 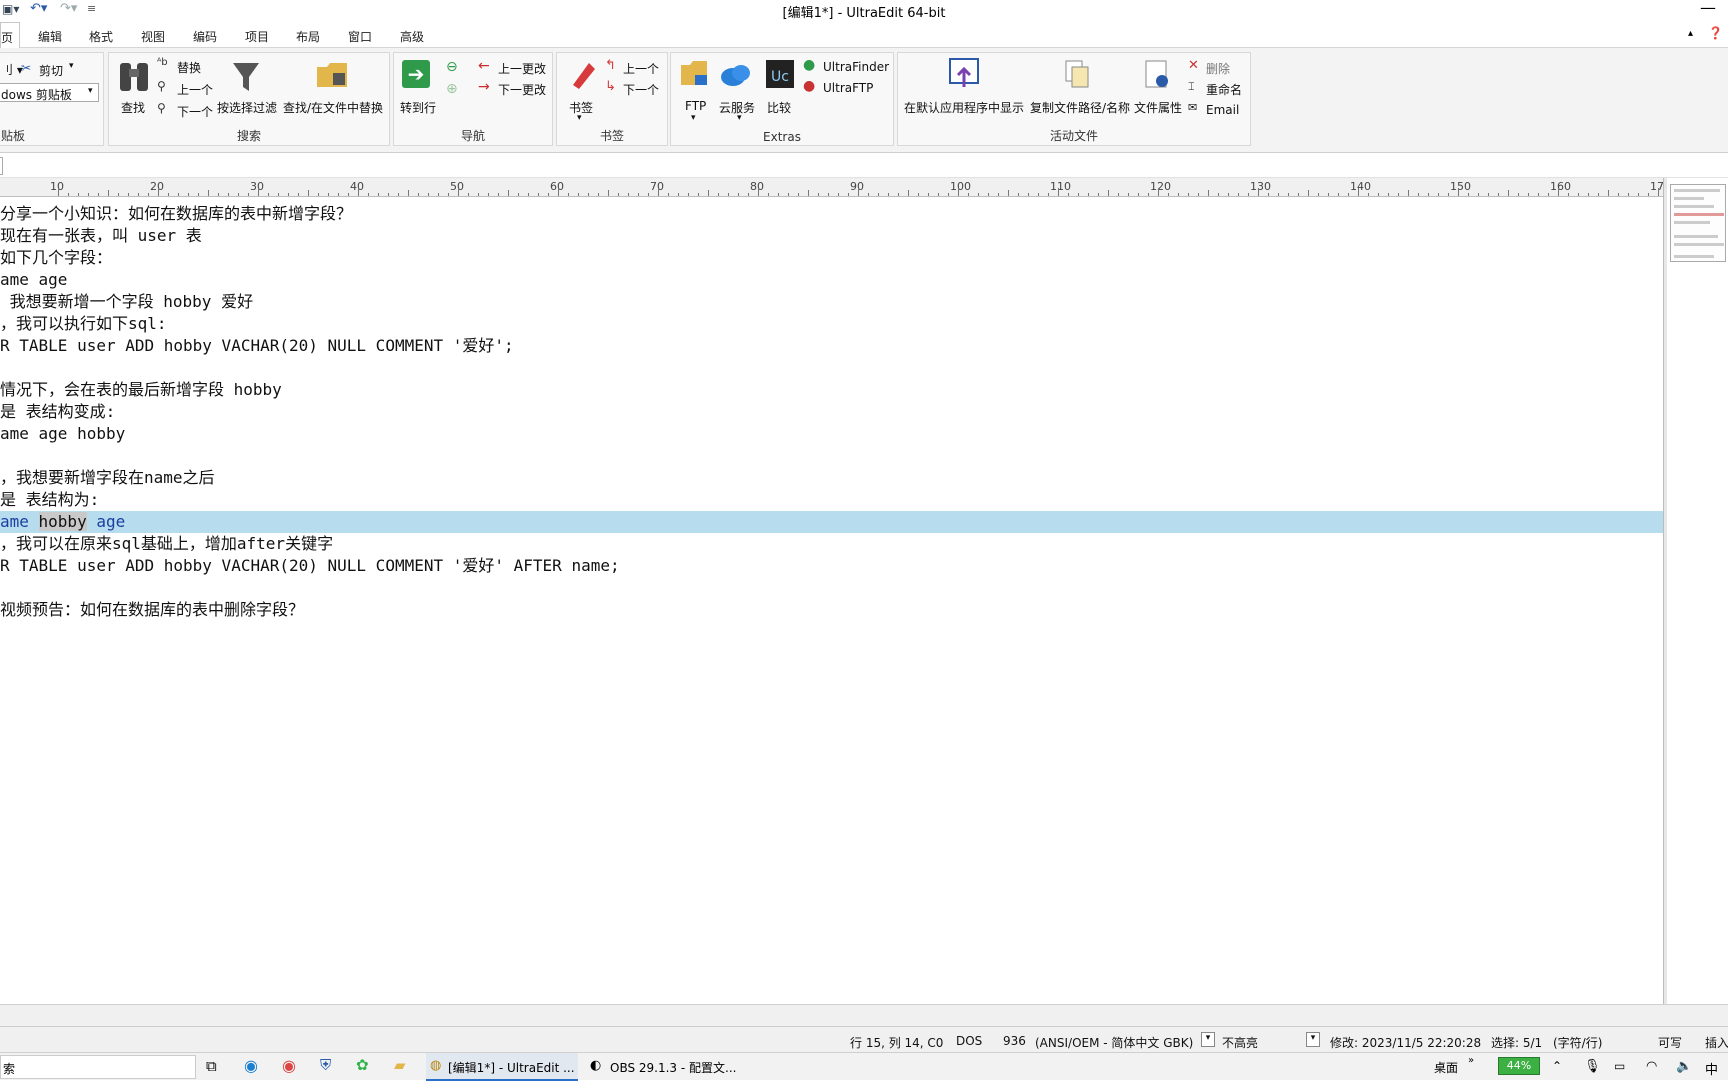 What do you see at coordinates (1313, 1039) in the screenshot?
I see `highlight-dropdown-icon: ▾` at bounding box center [1313, 1039].